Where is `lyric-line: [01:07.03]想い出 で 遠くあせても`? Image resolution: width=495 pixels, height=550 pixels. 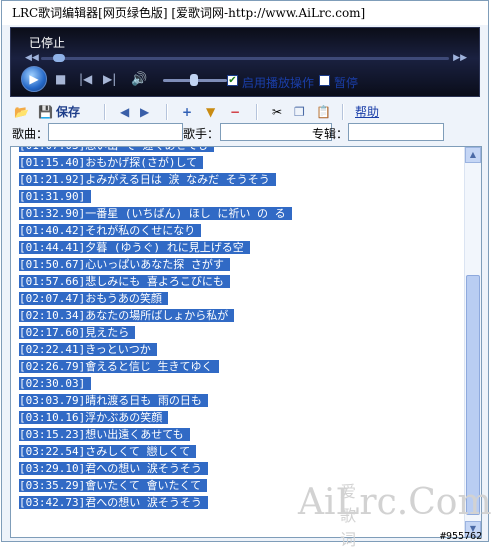 lyric-line: [01:07.03]想い出 で 遠くあせても is located at coordinates (155, 150).